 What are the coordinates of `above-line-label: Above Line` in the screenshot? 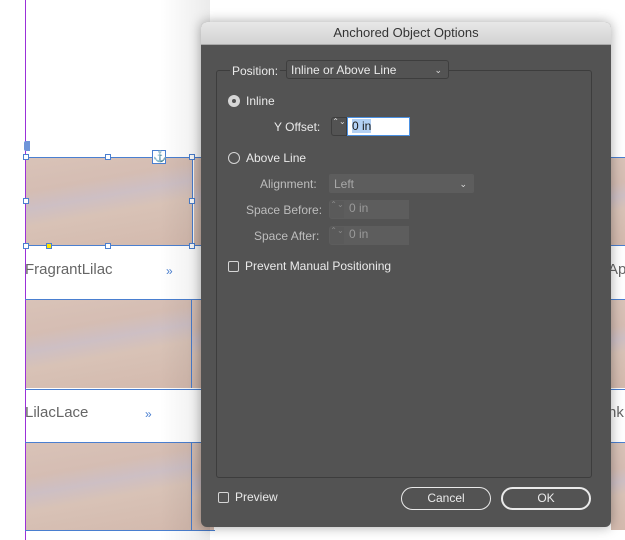 It's located at (276, 158).